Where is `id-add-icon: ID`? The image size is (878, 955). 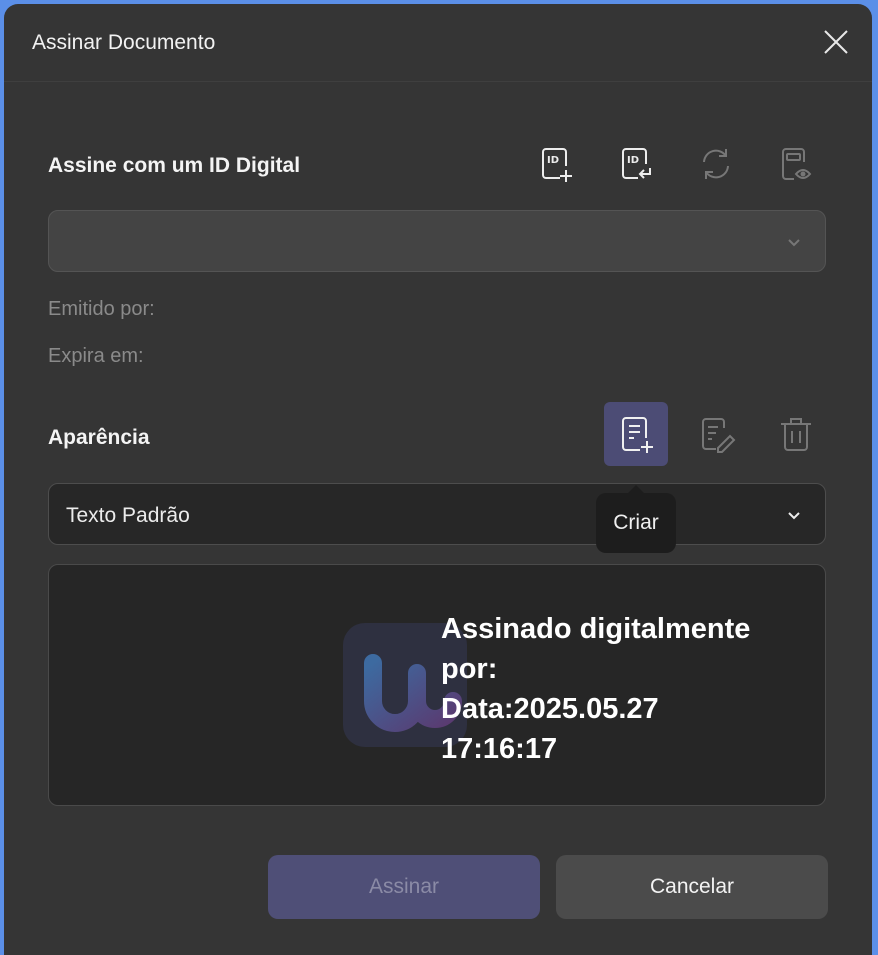 id-add-icon: ID is located at coordinates (557, 165).